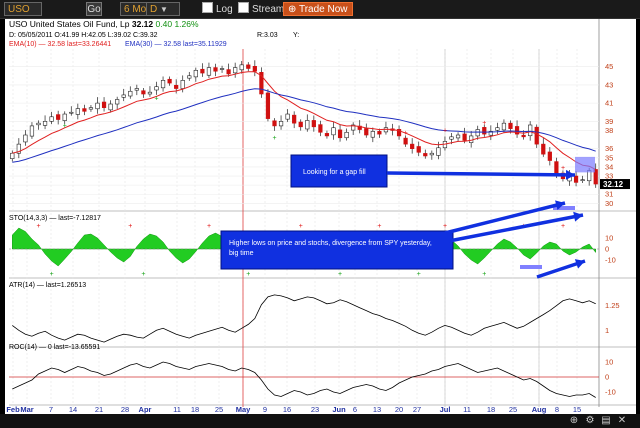  What do you see at coordinates (163, 9) in the screenshot?
I see `interval-select: D ▼` at bounding box center [163, 9].